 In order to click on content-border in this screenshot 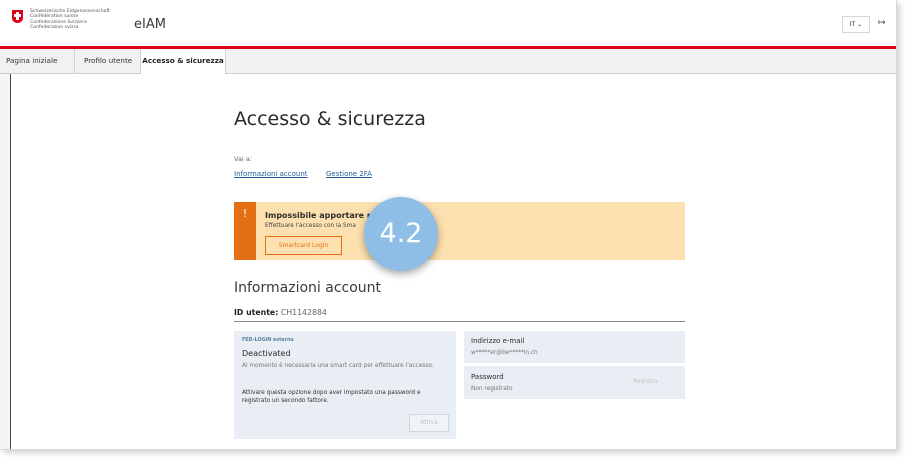, I will do `click(10, 261)`.